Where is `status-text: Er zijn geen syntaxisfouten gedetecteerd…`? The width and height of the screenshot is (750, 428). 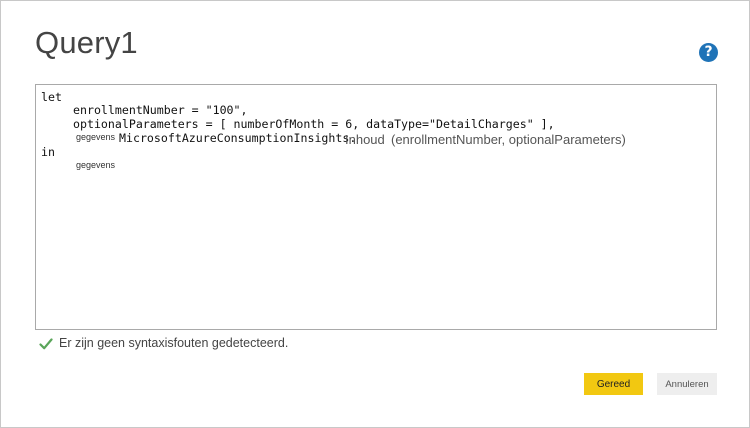 status-text: Er zijn geen syntaxisfouten gedetecteerd… is located at coordinates (174, 343).